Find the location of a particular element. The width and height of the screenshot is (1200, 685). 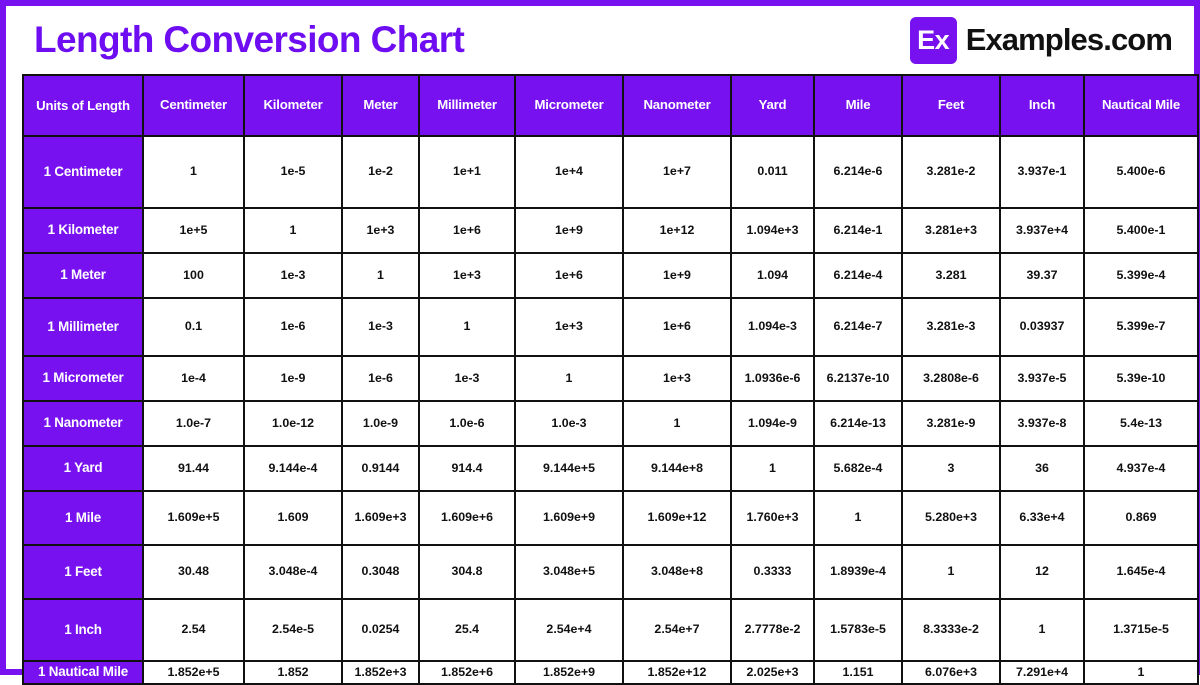

table-cell: 0.1 is located at coordinates (193, 327).